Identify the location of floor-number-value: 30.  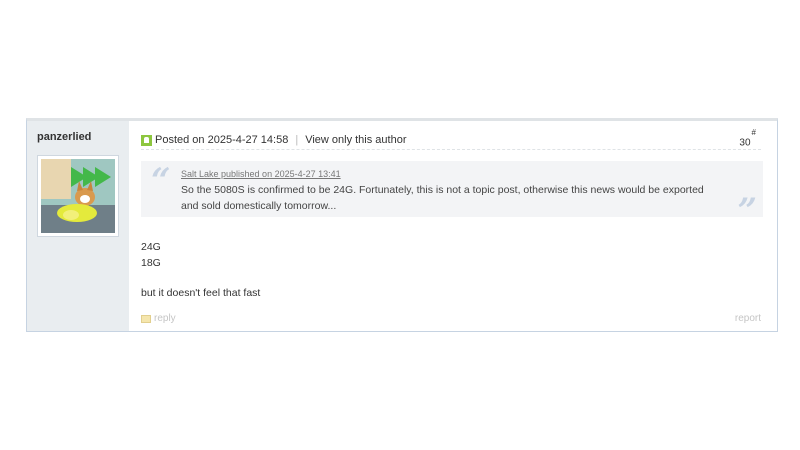
(745, 143).